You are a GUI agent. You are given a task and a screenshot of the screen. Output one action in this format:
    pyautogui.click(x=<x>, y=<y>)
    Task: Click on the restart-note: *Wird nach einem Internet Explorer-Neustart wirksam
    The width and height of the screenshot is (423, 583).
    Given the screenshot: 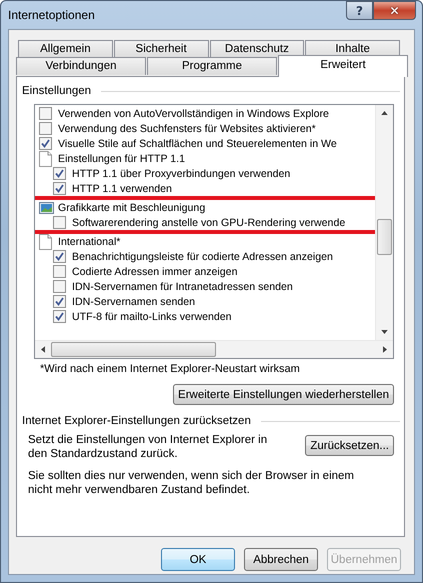 What is the action you would take?
    pyautogui.click(x=170, y=369)
    